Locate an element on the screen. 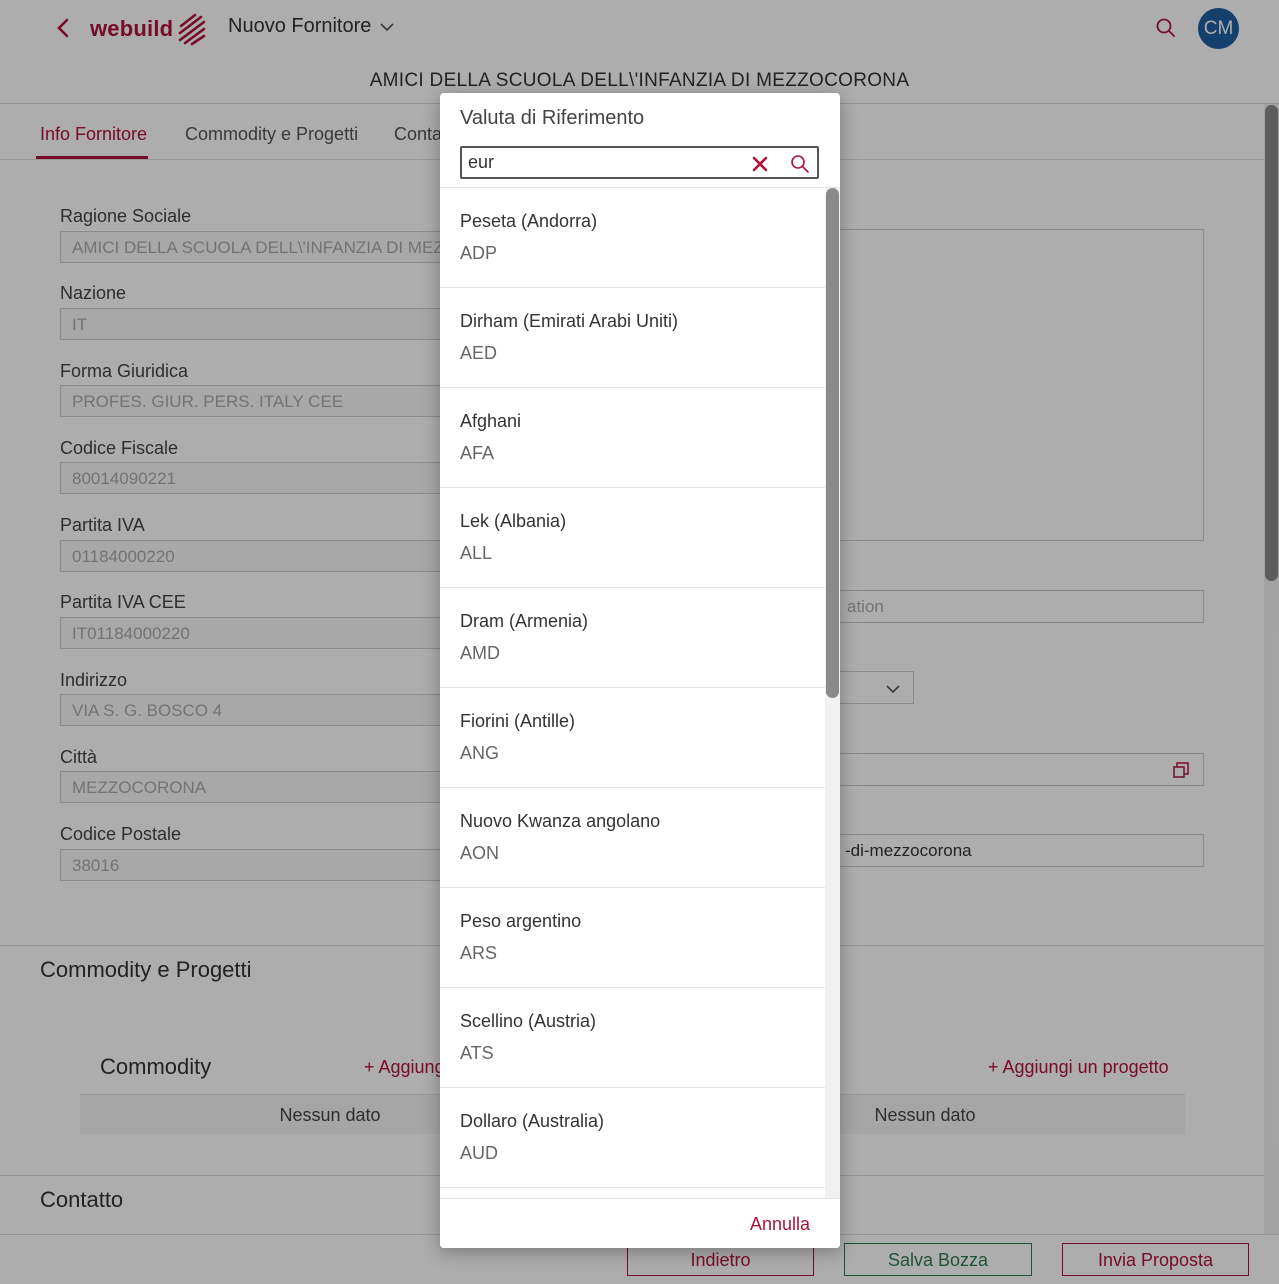 The width and height of the screenshot is (1279, 1284). currency-item: Dram (Armenia) AMD is located at coordinates (632, 638).